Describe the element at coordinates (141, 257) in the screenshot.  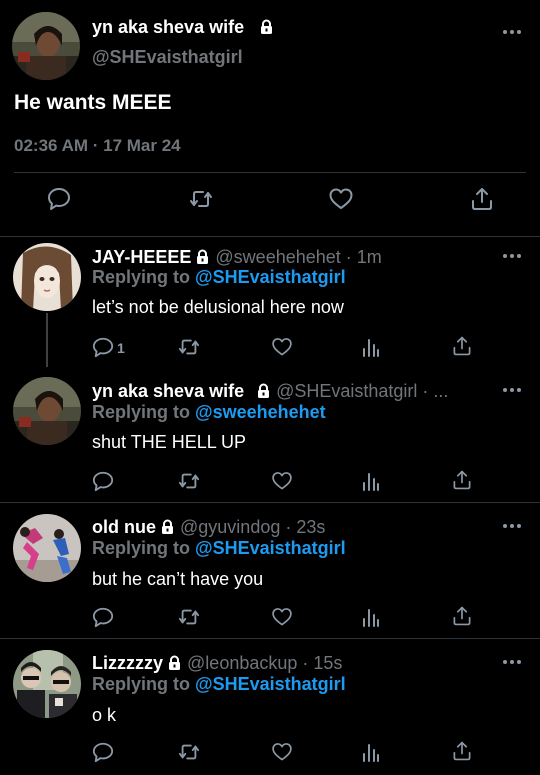
I see `display-name: JAY-HEEEE` at that location.